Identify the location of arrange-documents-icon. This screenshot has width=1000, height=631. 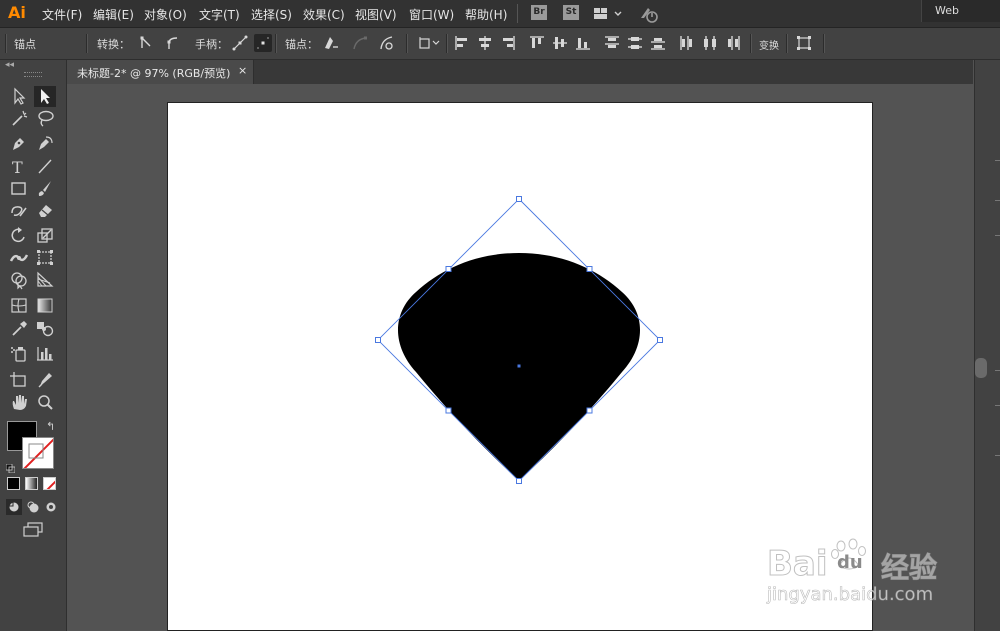
(608, 15).